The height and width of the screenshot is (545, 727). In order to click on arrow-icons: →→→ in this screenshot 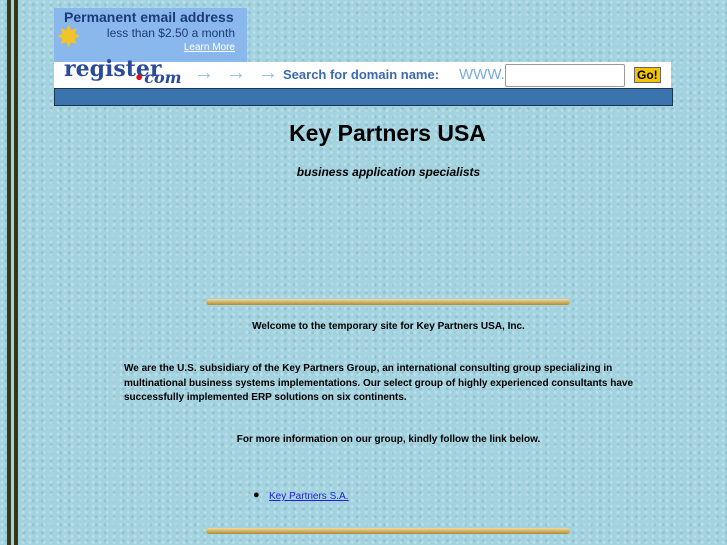, I will do `click(242, 73)`.